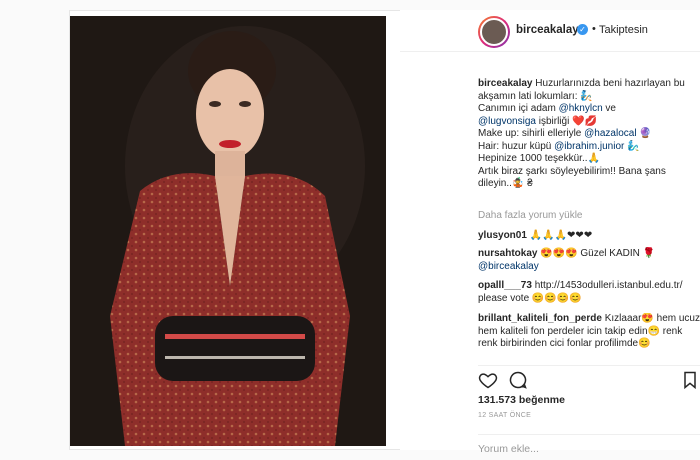 This screenshot has width=700, height=460. What do you see at coordinates (494, 32) in the screenshot?
I see `avatar` at bounding box center [494, 32].